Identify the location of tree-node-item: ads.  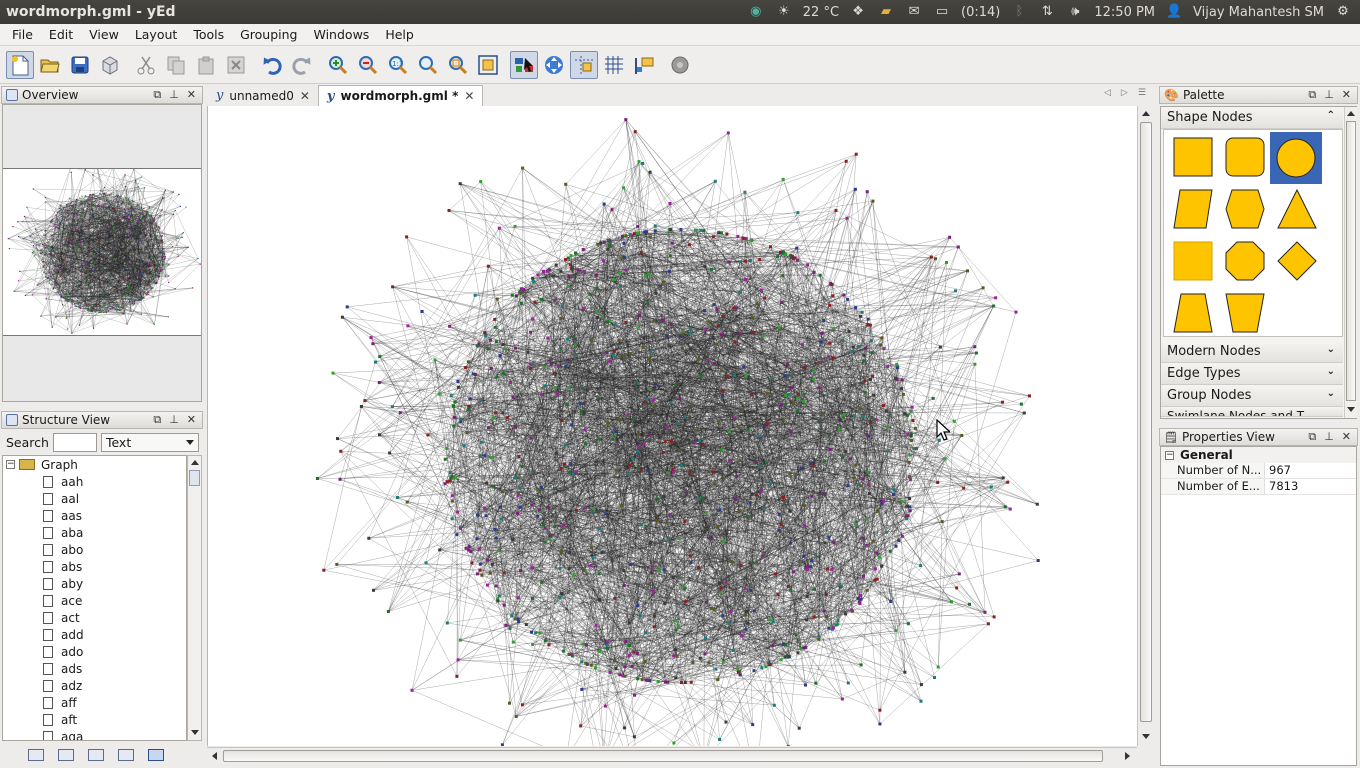
(94, 668).